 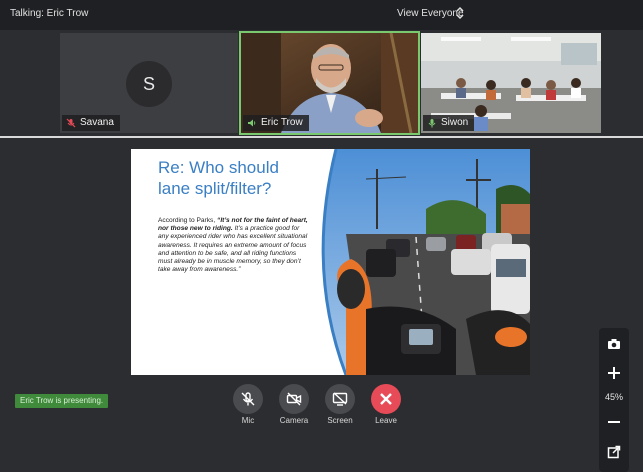 What do you see at coordinates (282, 122) in the screenshot?
I see `participant-name: Eric Trow` at bounding box center [282, 122].